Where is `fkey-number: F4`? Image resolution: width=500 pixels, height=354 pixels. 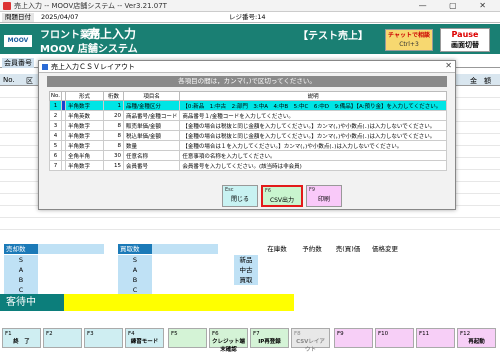 fkey-number: F4 is located at coordinates (131, 334).